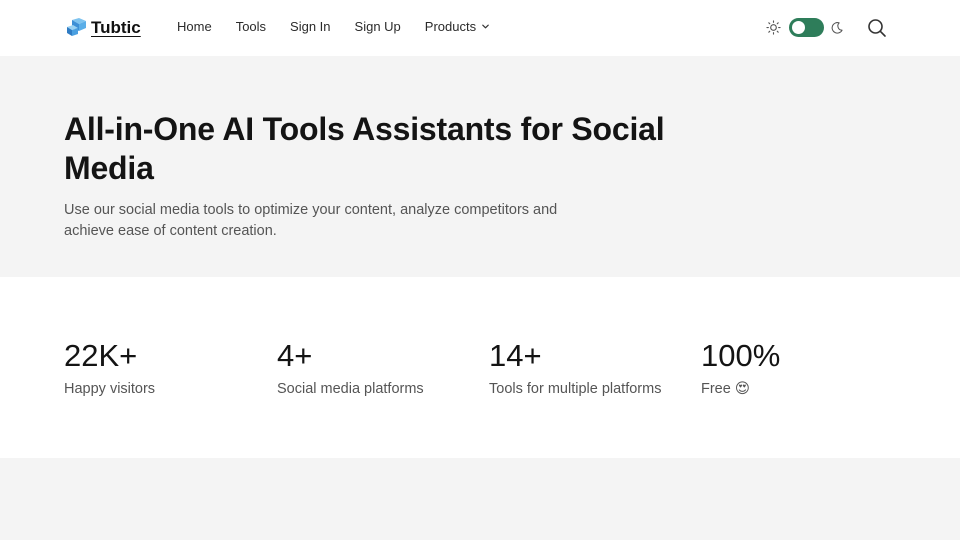  I want to click on logo-link: Tubtic, so click(103, 28).